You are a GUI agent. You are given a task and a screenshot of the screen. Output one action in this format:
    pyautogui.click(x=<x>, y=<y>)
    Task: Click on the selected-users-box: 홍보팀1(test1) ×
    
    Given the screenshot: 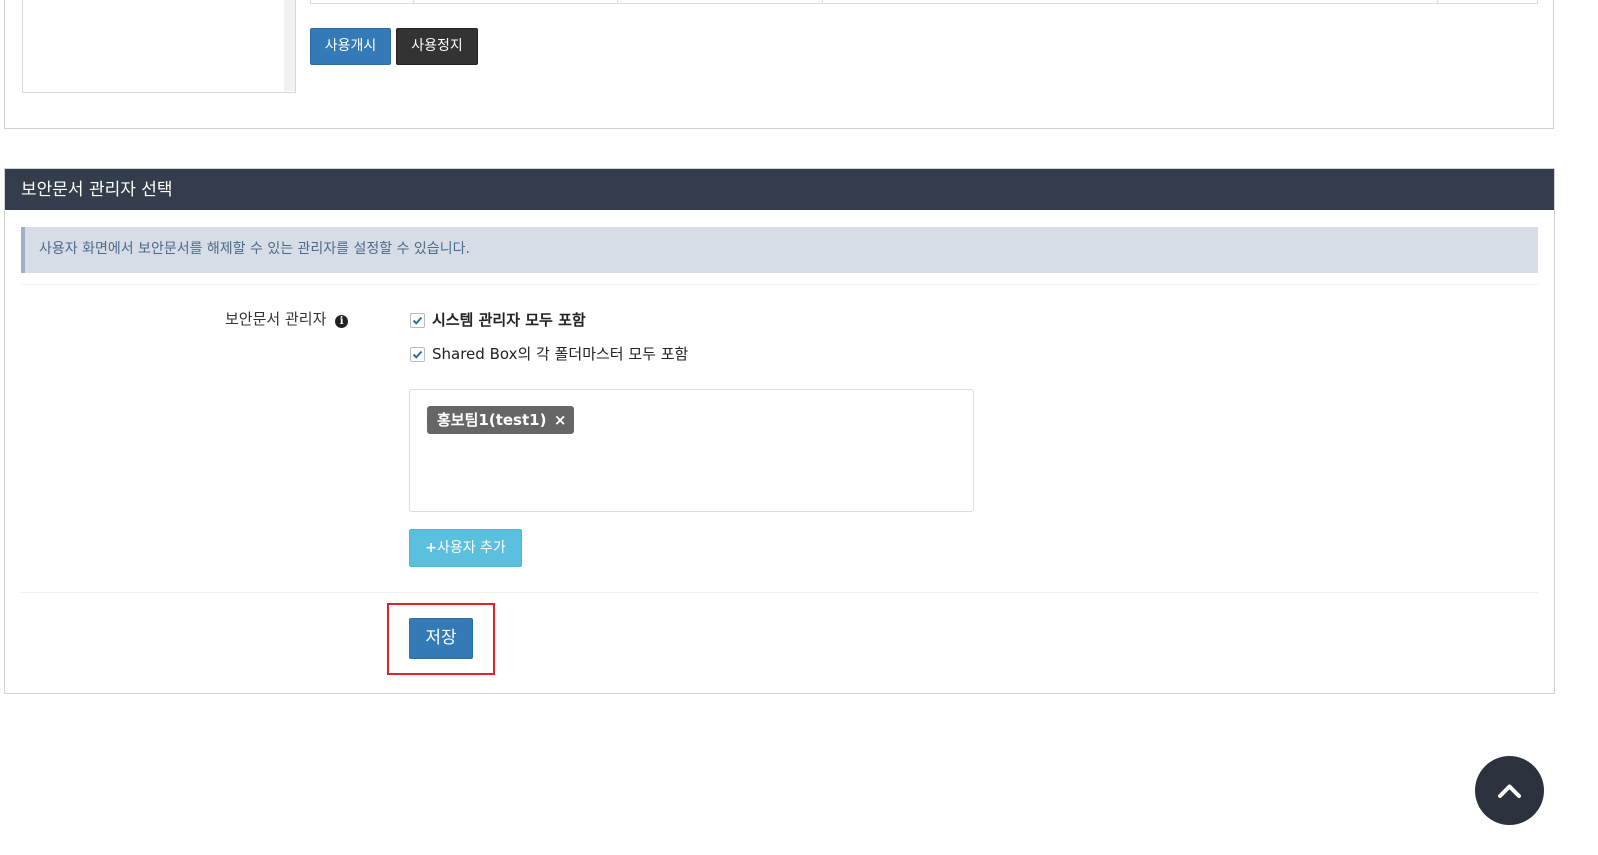 What is the action you would take?
    pyautogui.click(x=691, y=450)
    